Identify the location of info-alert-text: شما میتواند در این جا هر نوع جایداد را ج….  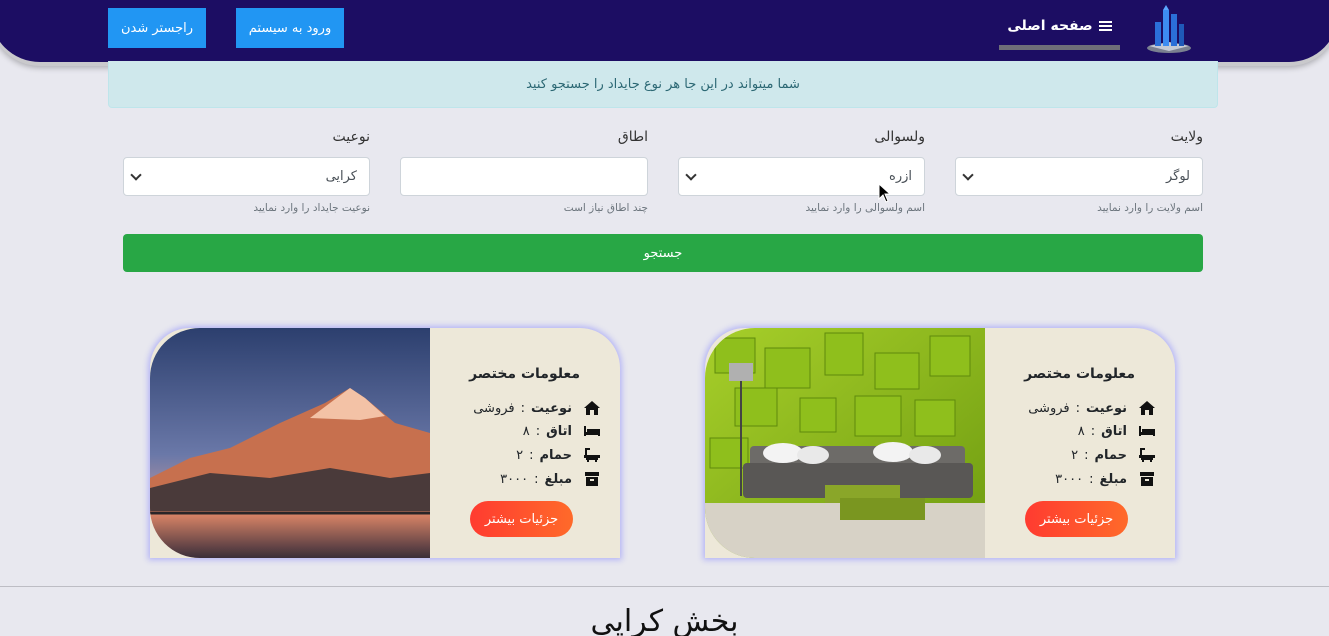
(663, 84).